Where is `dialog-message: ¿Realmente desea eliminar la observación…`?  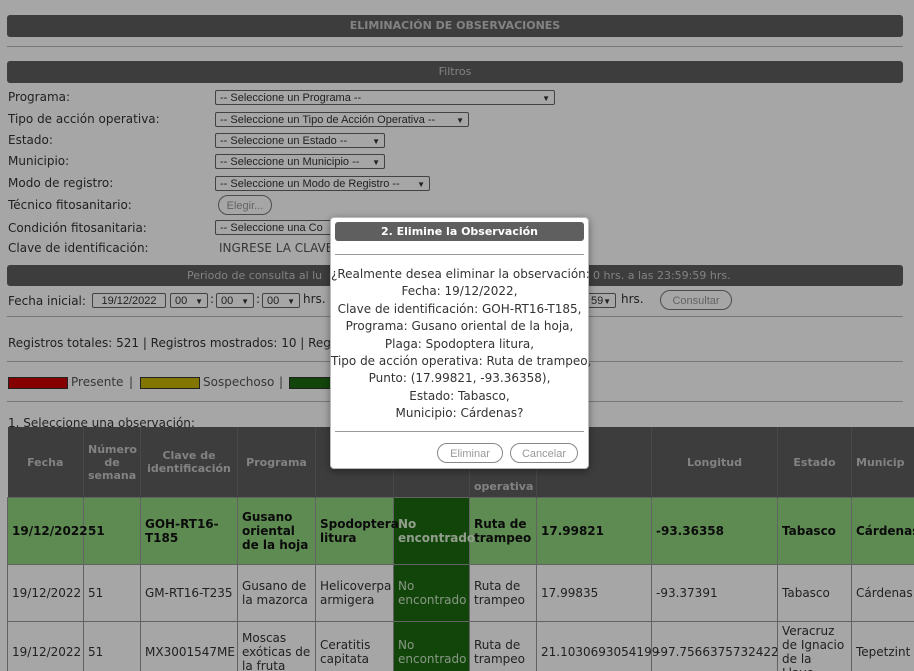
dialog-message: ¿Realmente desea eliminar la observación… is located at coordinates (461, 344).